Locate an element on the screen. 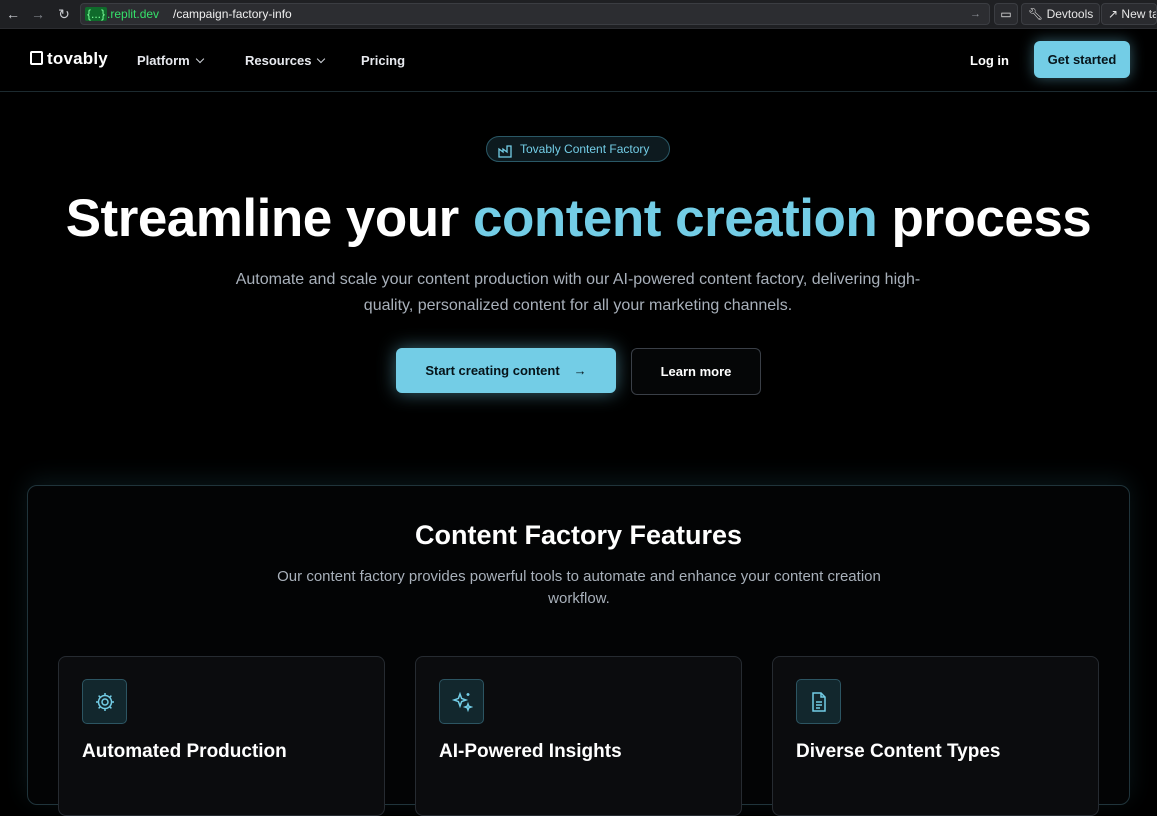 The height and width of the screenshot is (816, 1157). new-tab-button: ↗ New ta is located at coordinates (1129, 14).